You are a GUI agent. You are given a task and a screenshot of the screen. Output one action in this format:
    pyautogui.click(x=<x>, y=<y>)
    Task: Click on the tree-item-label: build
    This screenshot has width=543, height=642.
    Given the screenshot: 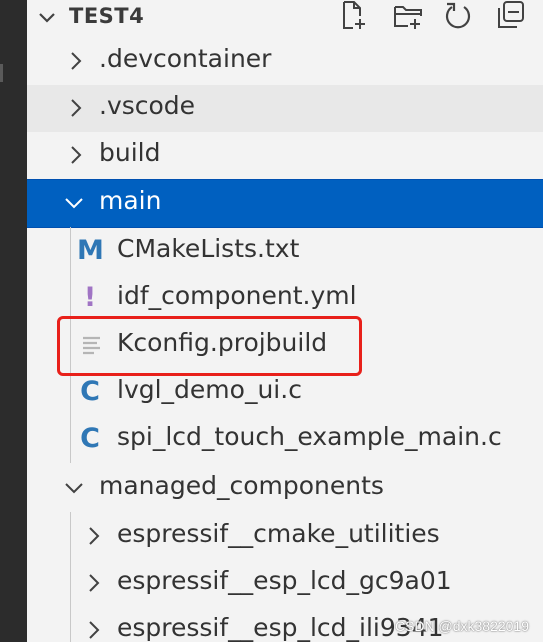 What is the action you would take?
    pyautogui.click(x=130, y=152)
    